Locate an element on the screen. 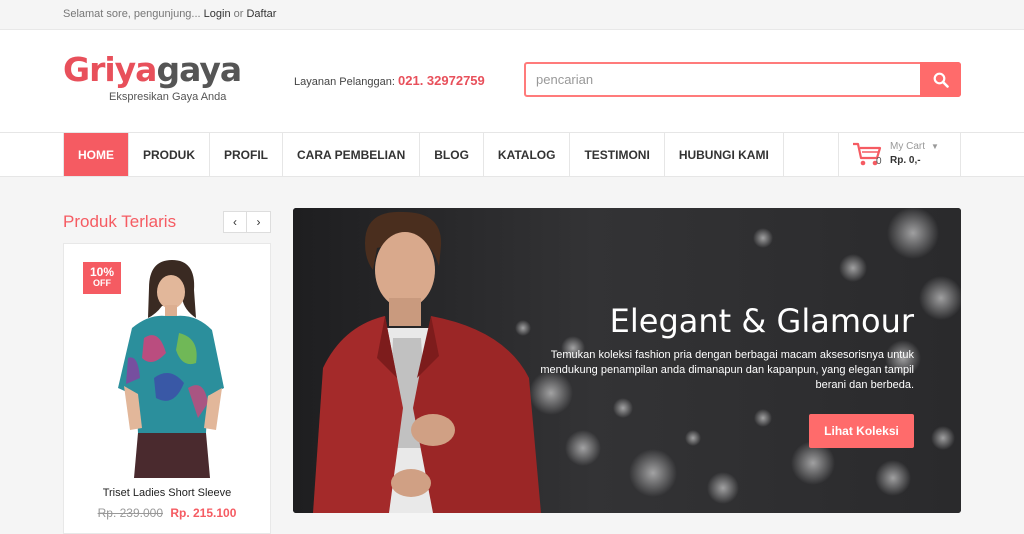  nav-item-katalog: KATALOG is located at coordinates (527, 154).